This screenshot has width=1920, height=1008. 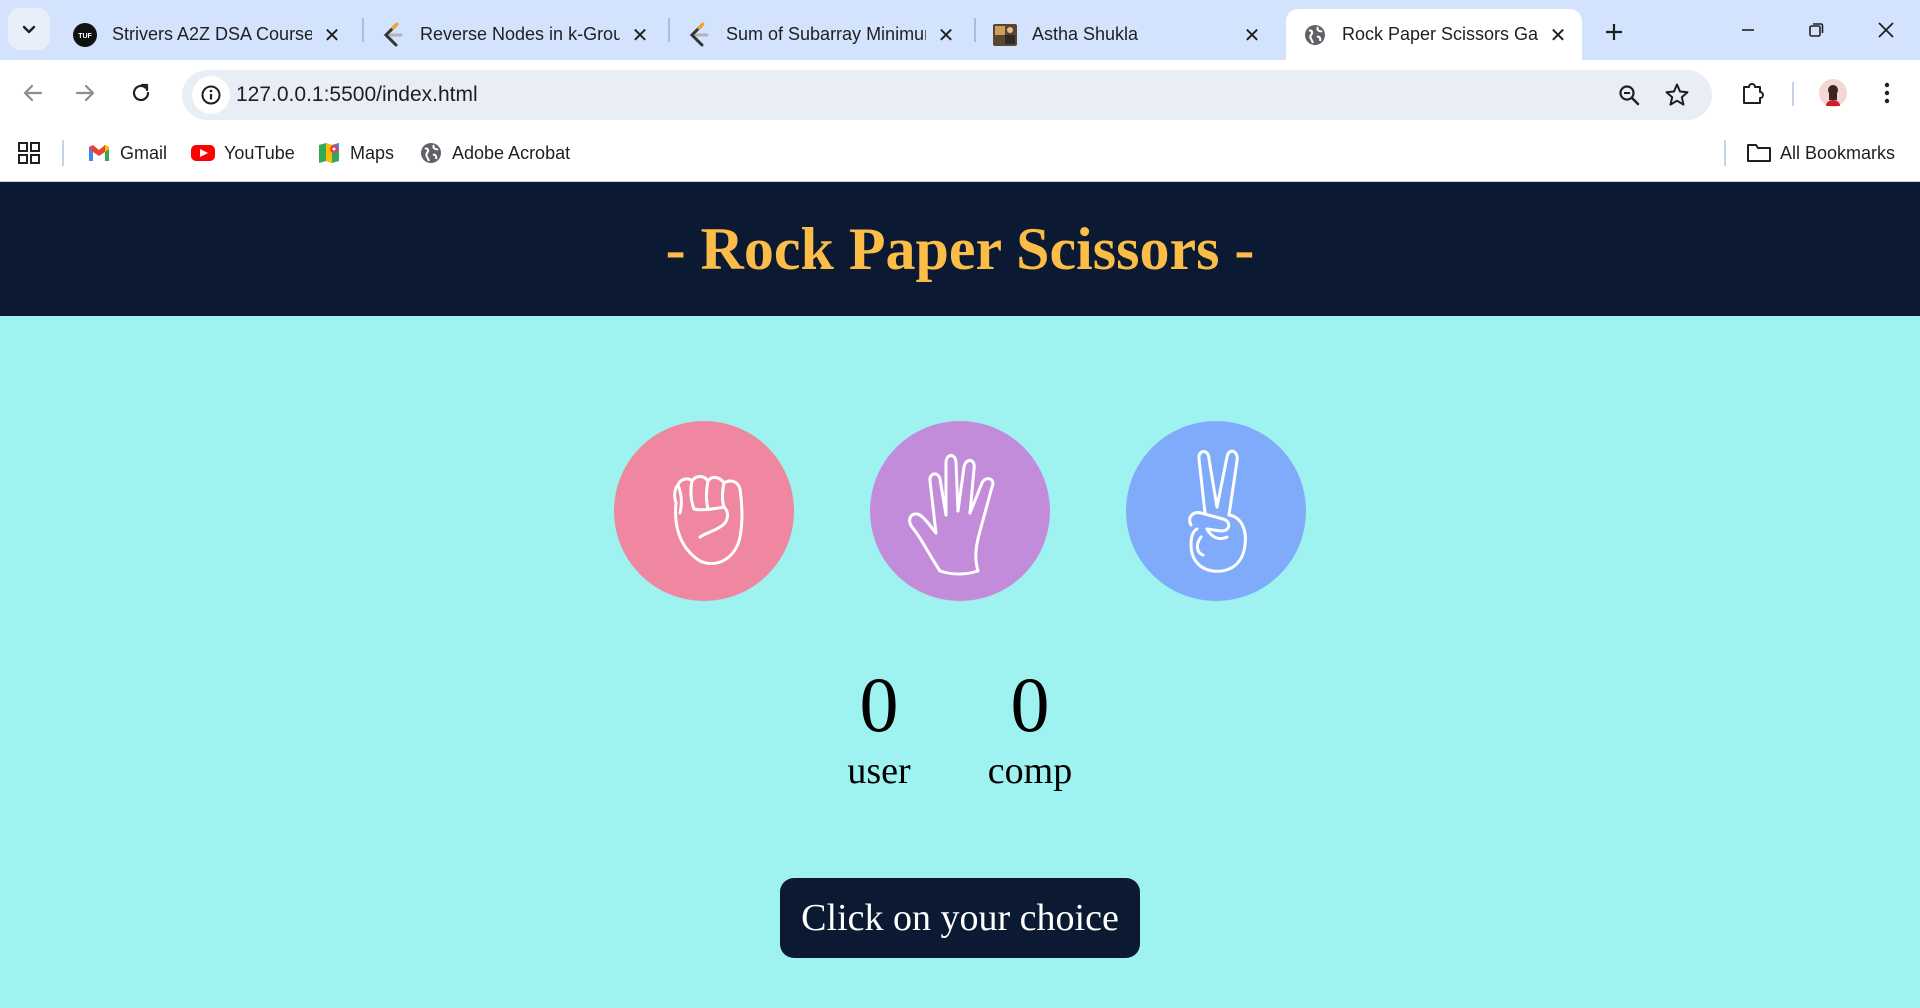 I want to click on back-button, so click(x=33, y=93).